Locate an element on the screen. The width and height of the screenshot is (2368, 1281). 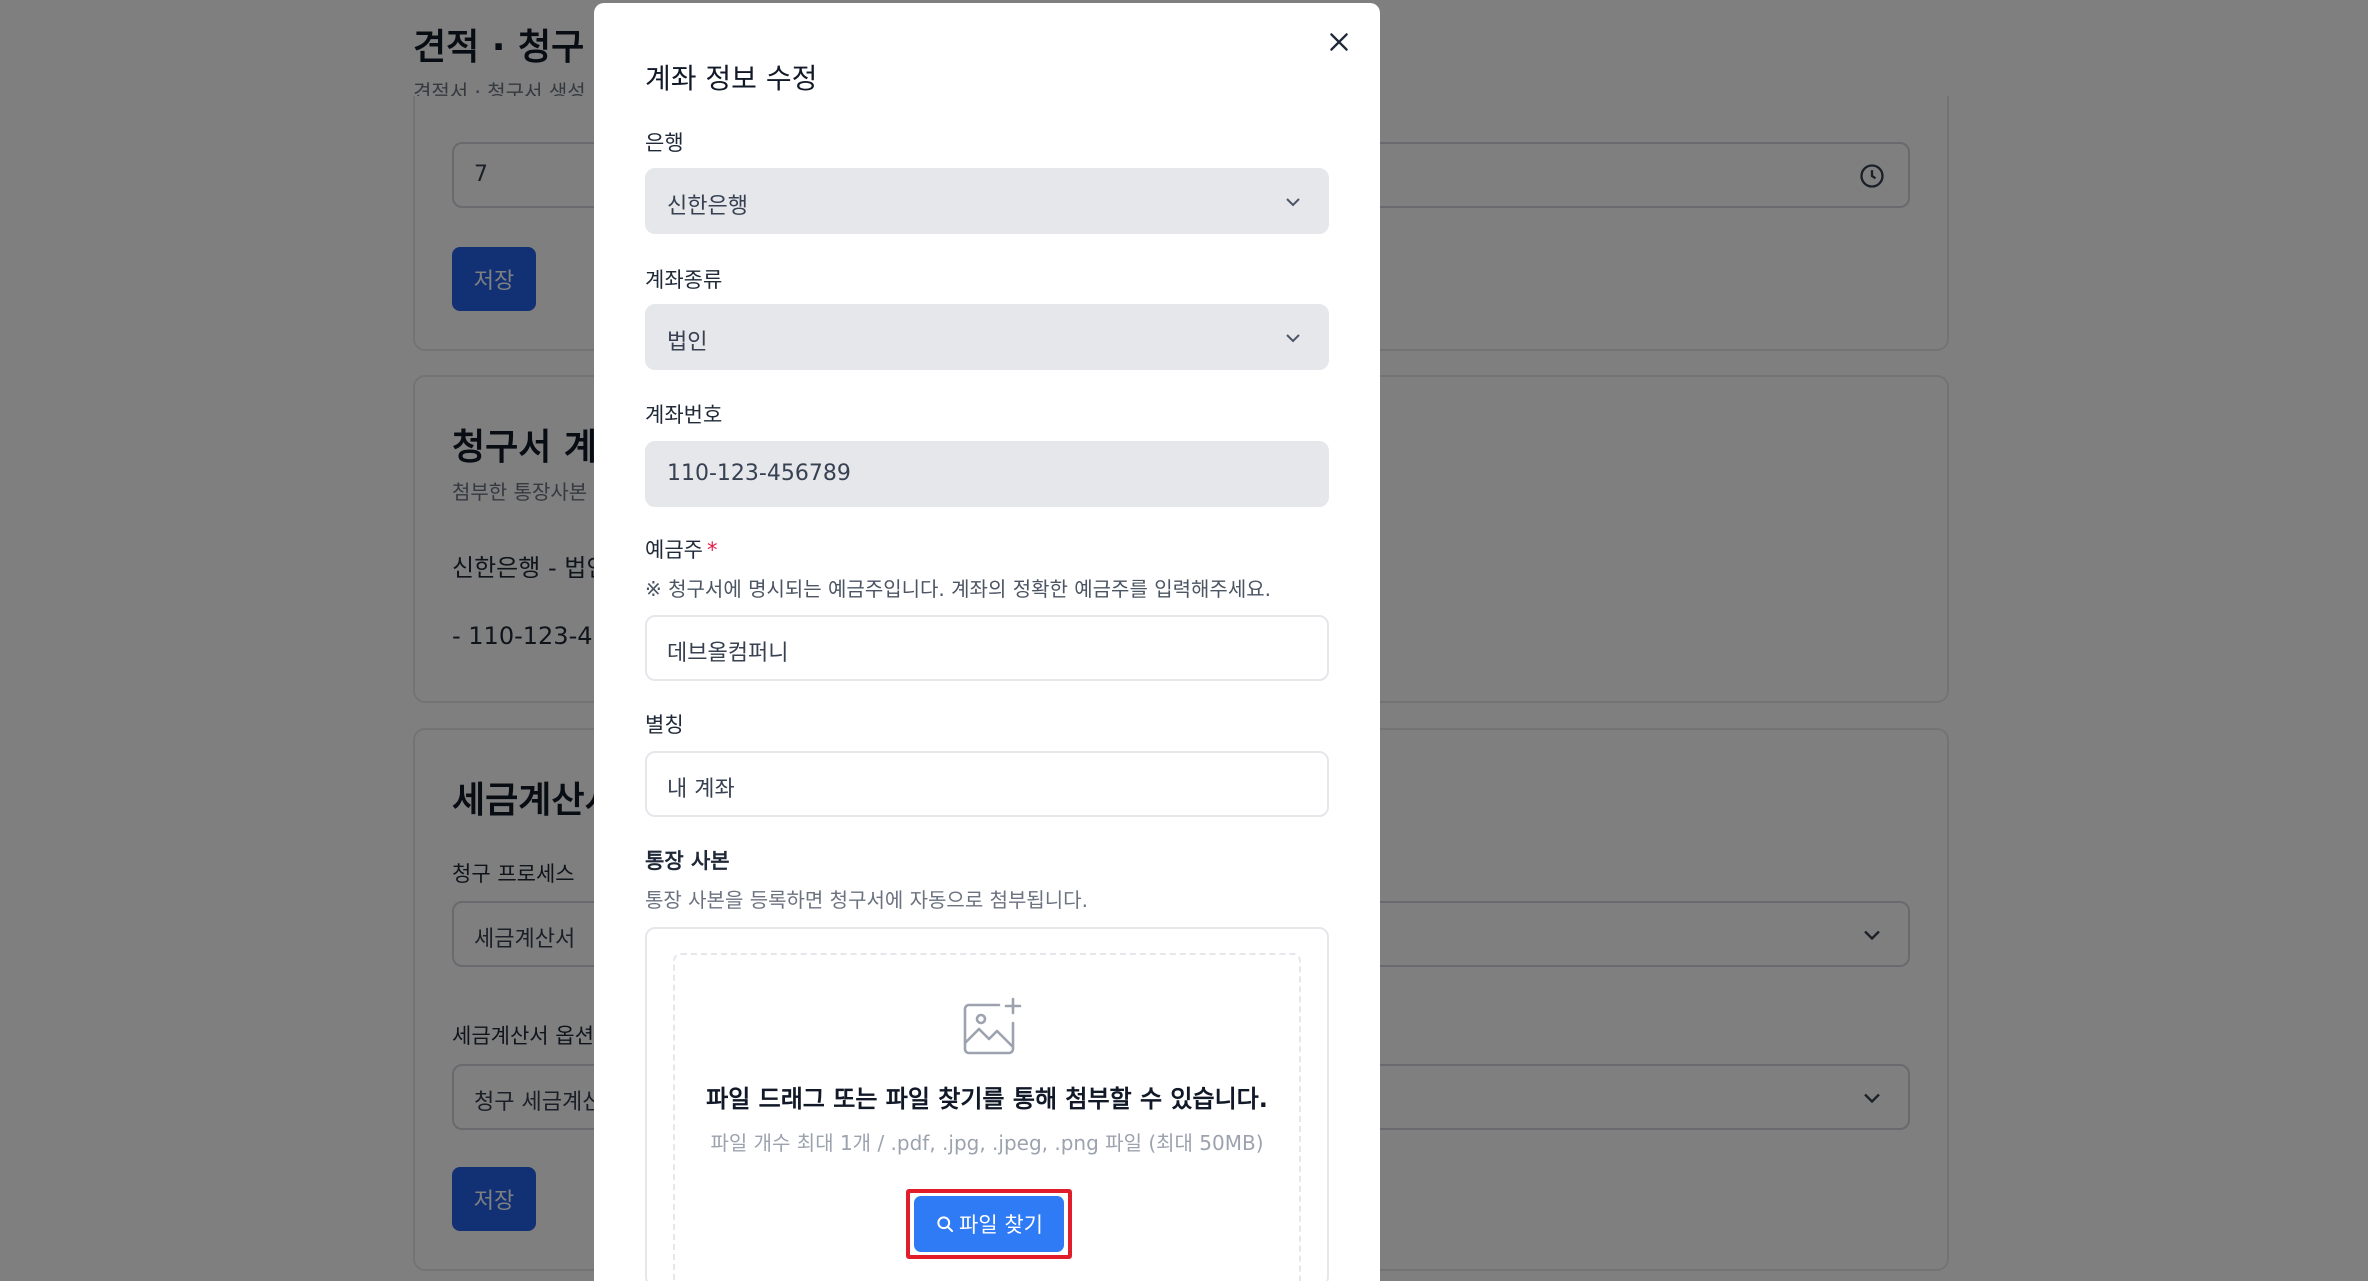
find-file-highlight: 파일 찾기 is located at coordinates (989, 1224).